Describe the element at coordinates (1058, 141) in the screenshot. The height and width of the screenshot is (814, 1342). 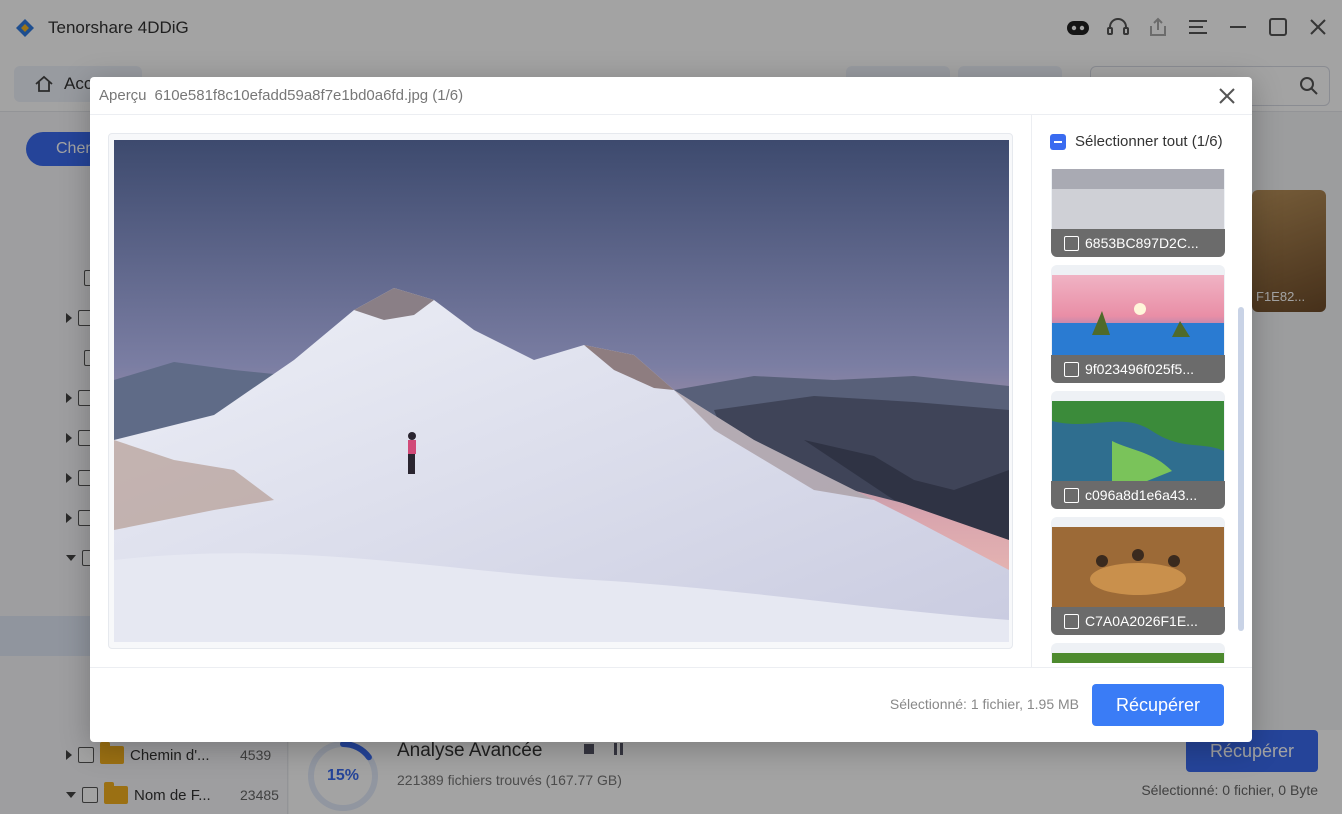
I see `select-all-checkbox` at that location.